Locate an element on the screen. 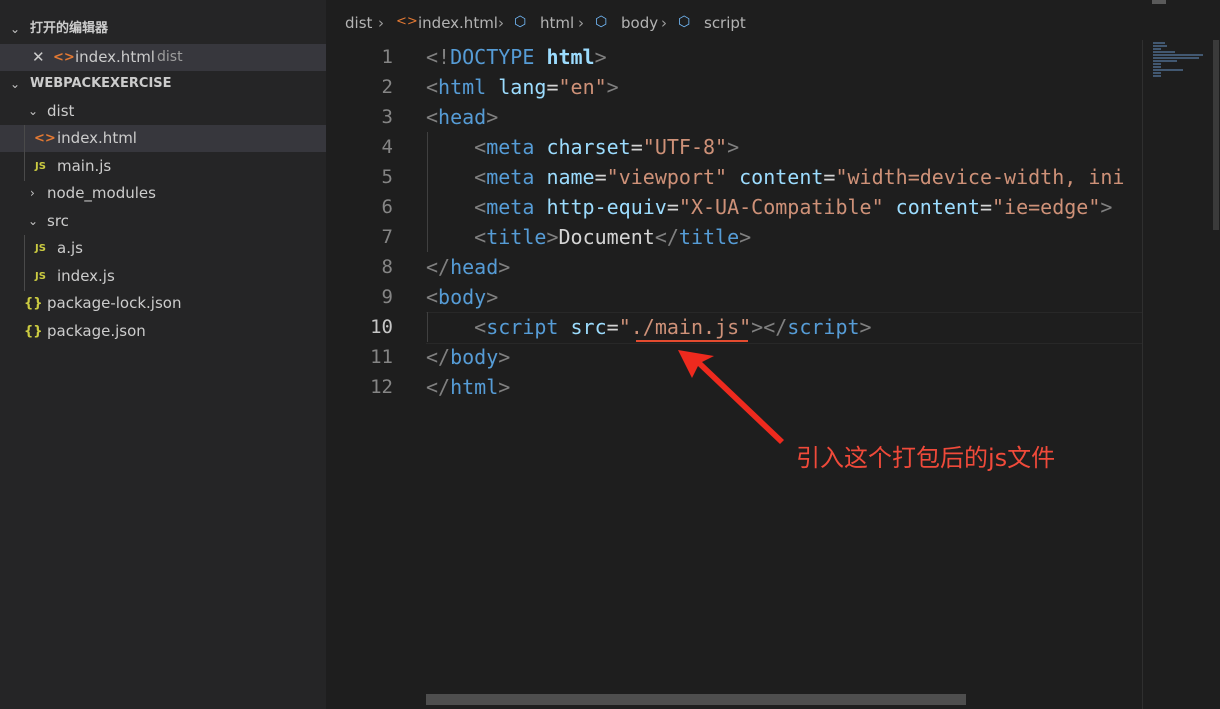  vertical-scrollbar is located at coordinates (1216, 135).